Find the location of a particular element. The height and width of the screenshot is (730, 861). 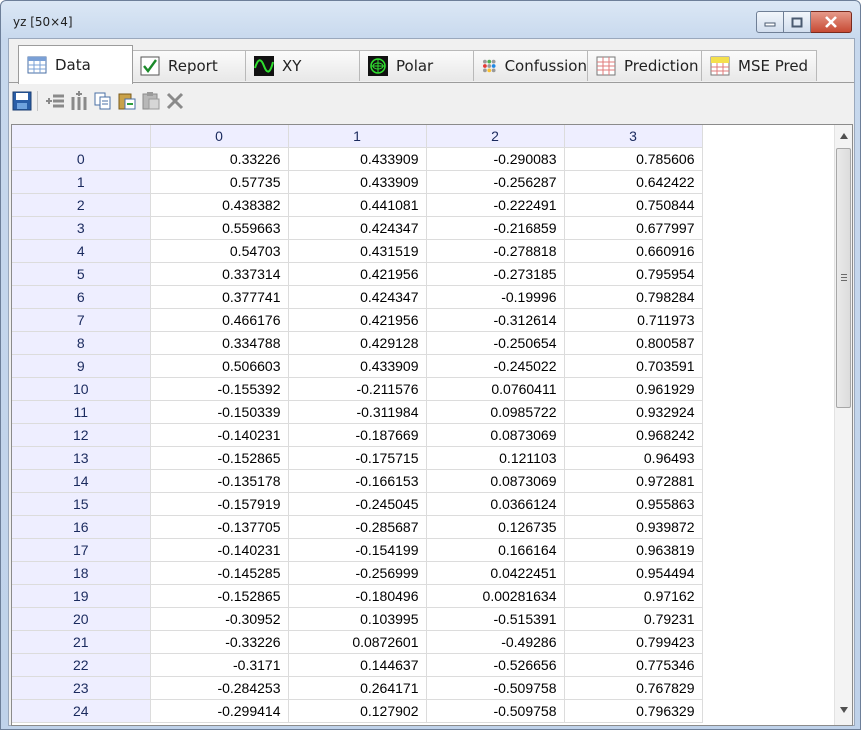

scroll-down-arrow is located at coordinates (843, 709).